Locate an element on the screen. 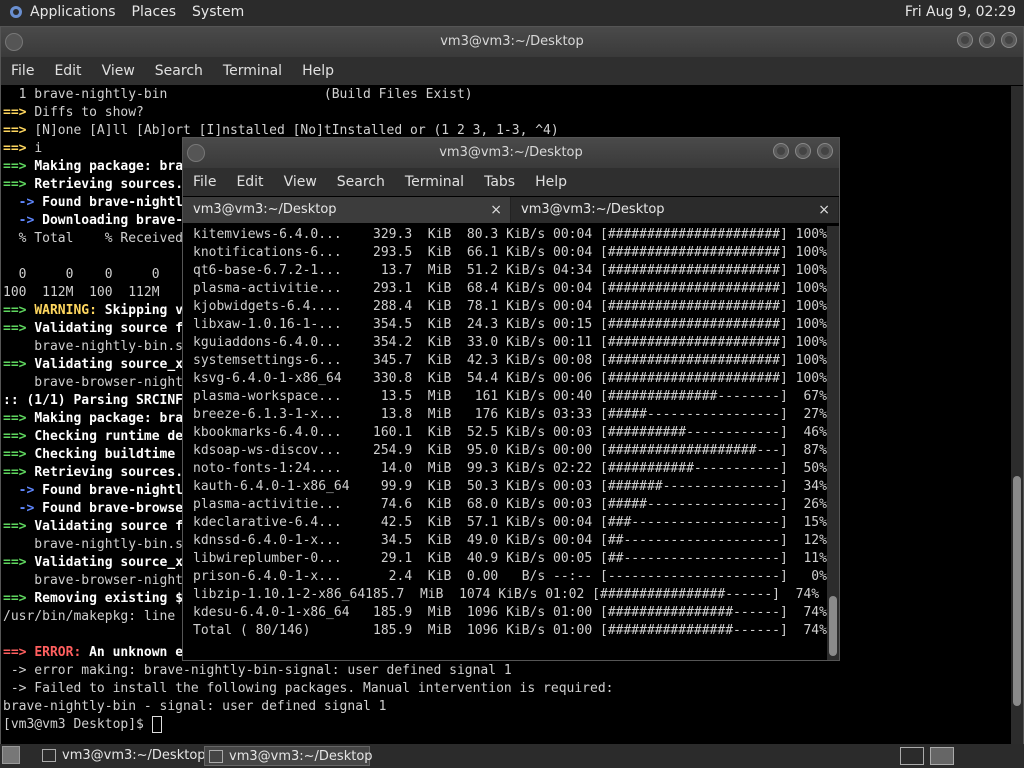 This screenshot has width=1024, height=768. terminal-segment: Found brave-browse is located at coordinates (113, 508).